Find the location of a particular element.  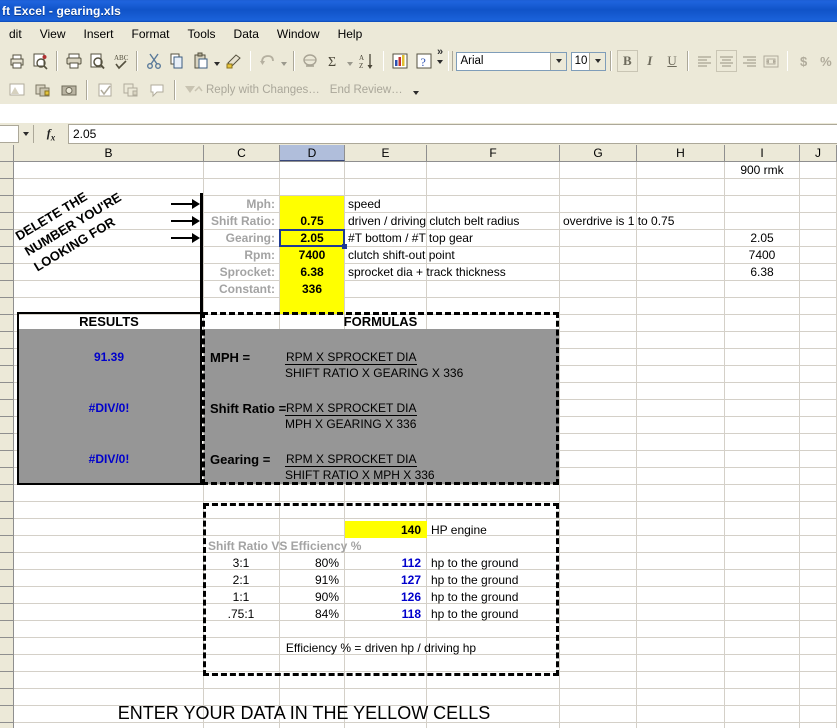

print-preview-small-icon is located at coordinates (16, 61).